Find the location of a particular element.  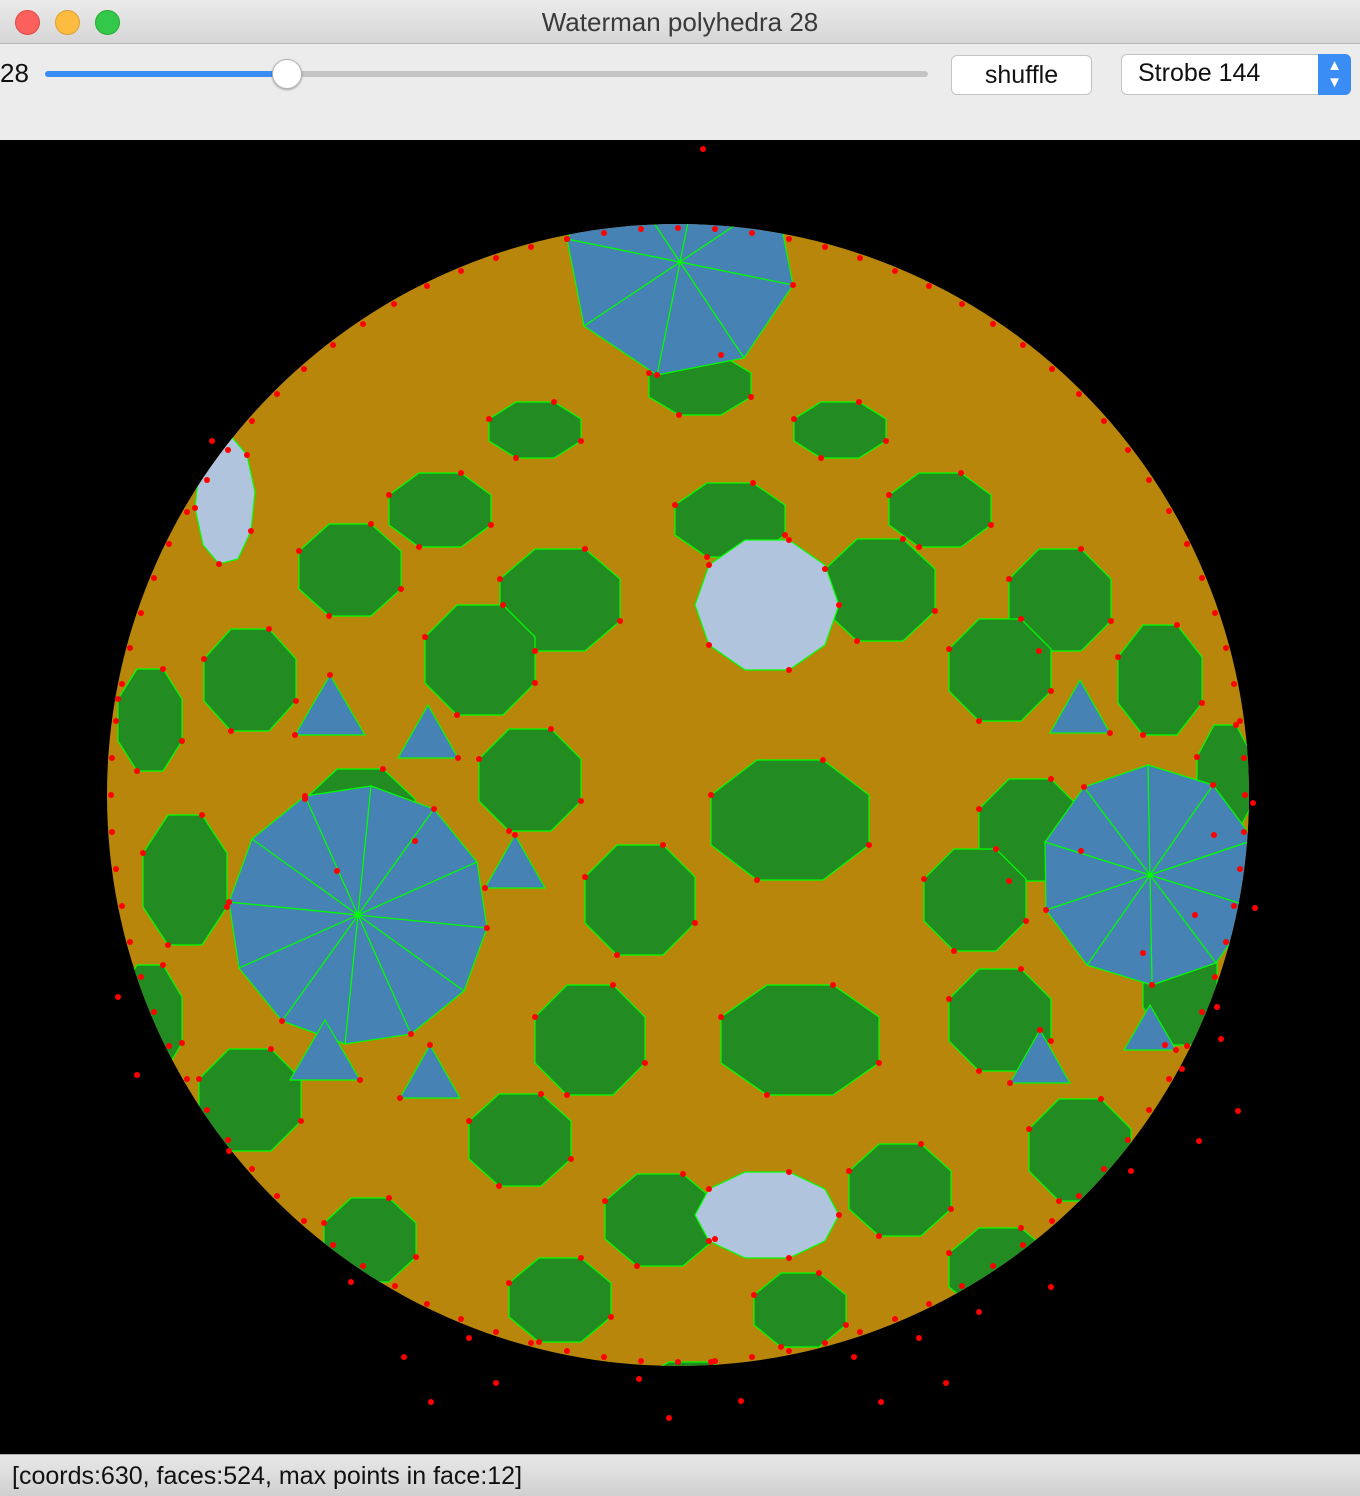

shuffle-button: shuffle is located at coordinates (1021, 75).